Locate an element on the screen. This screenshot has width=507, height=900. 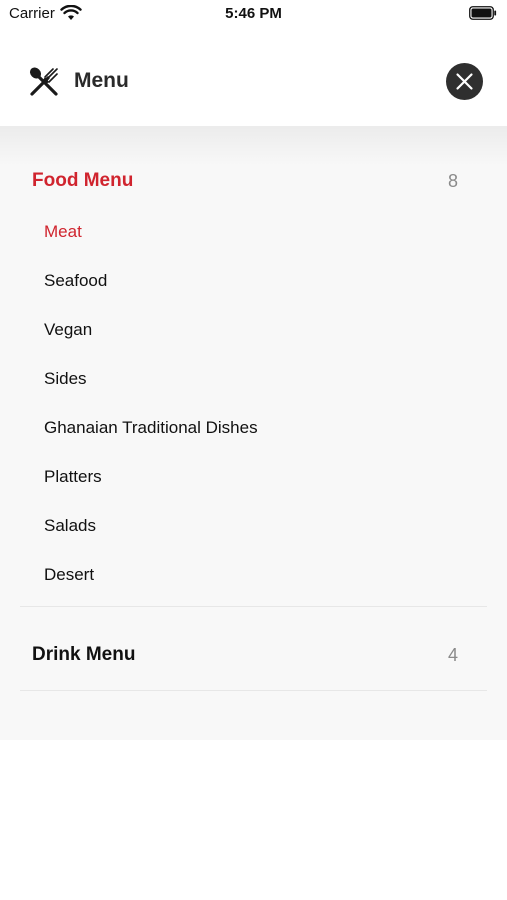
menu-header: Menu is located at coordinates (253, 81).